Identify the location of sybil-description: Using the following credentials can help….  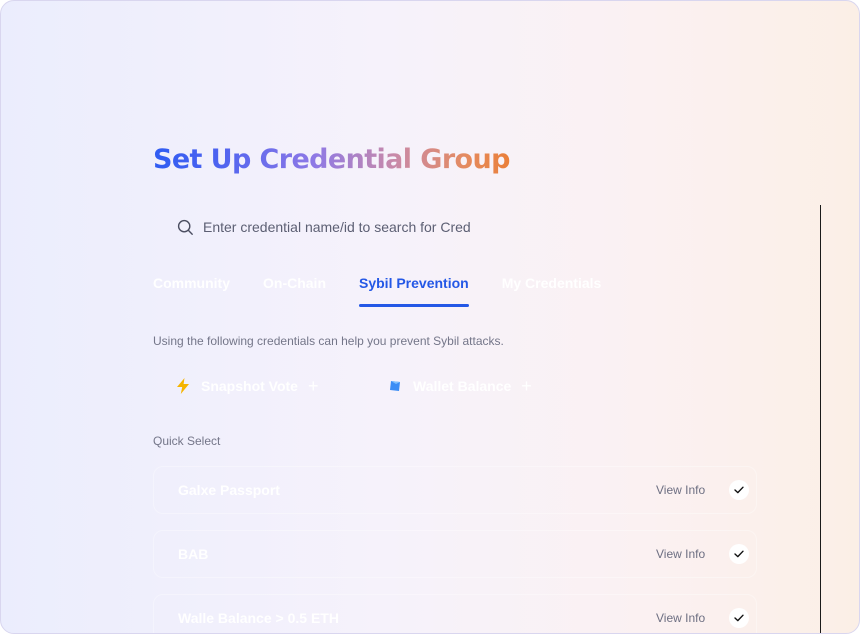
(328, 341).